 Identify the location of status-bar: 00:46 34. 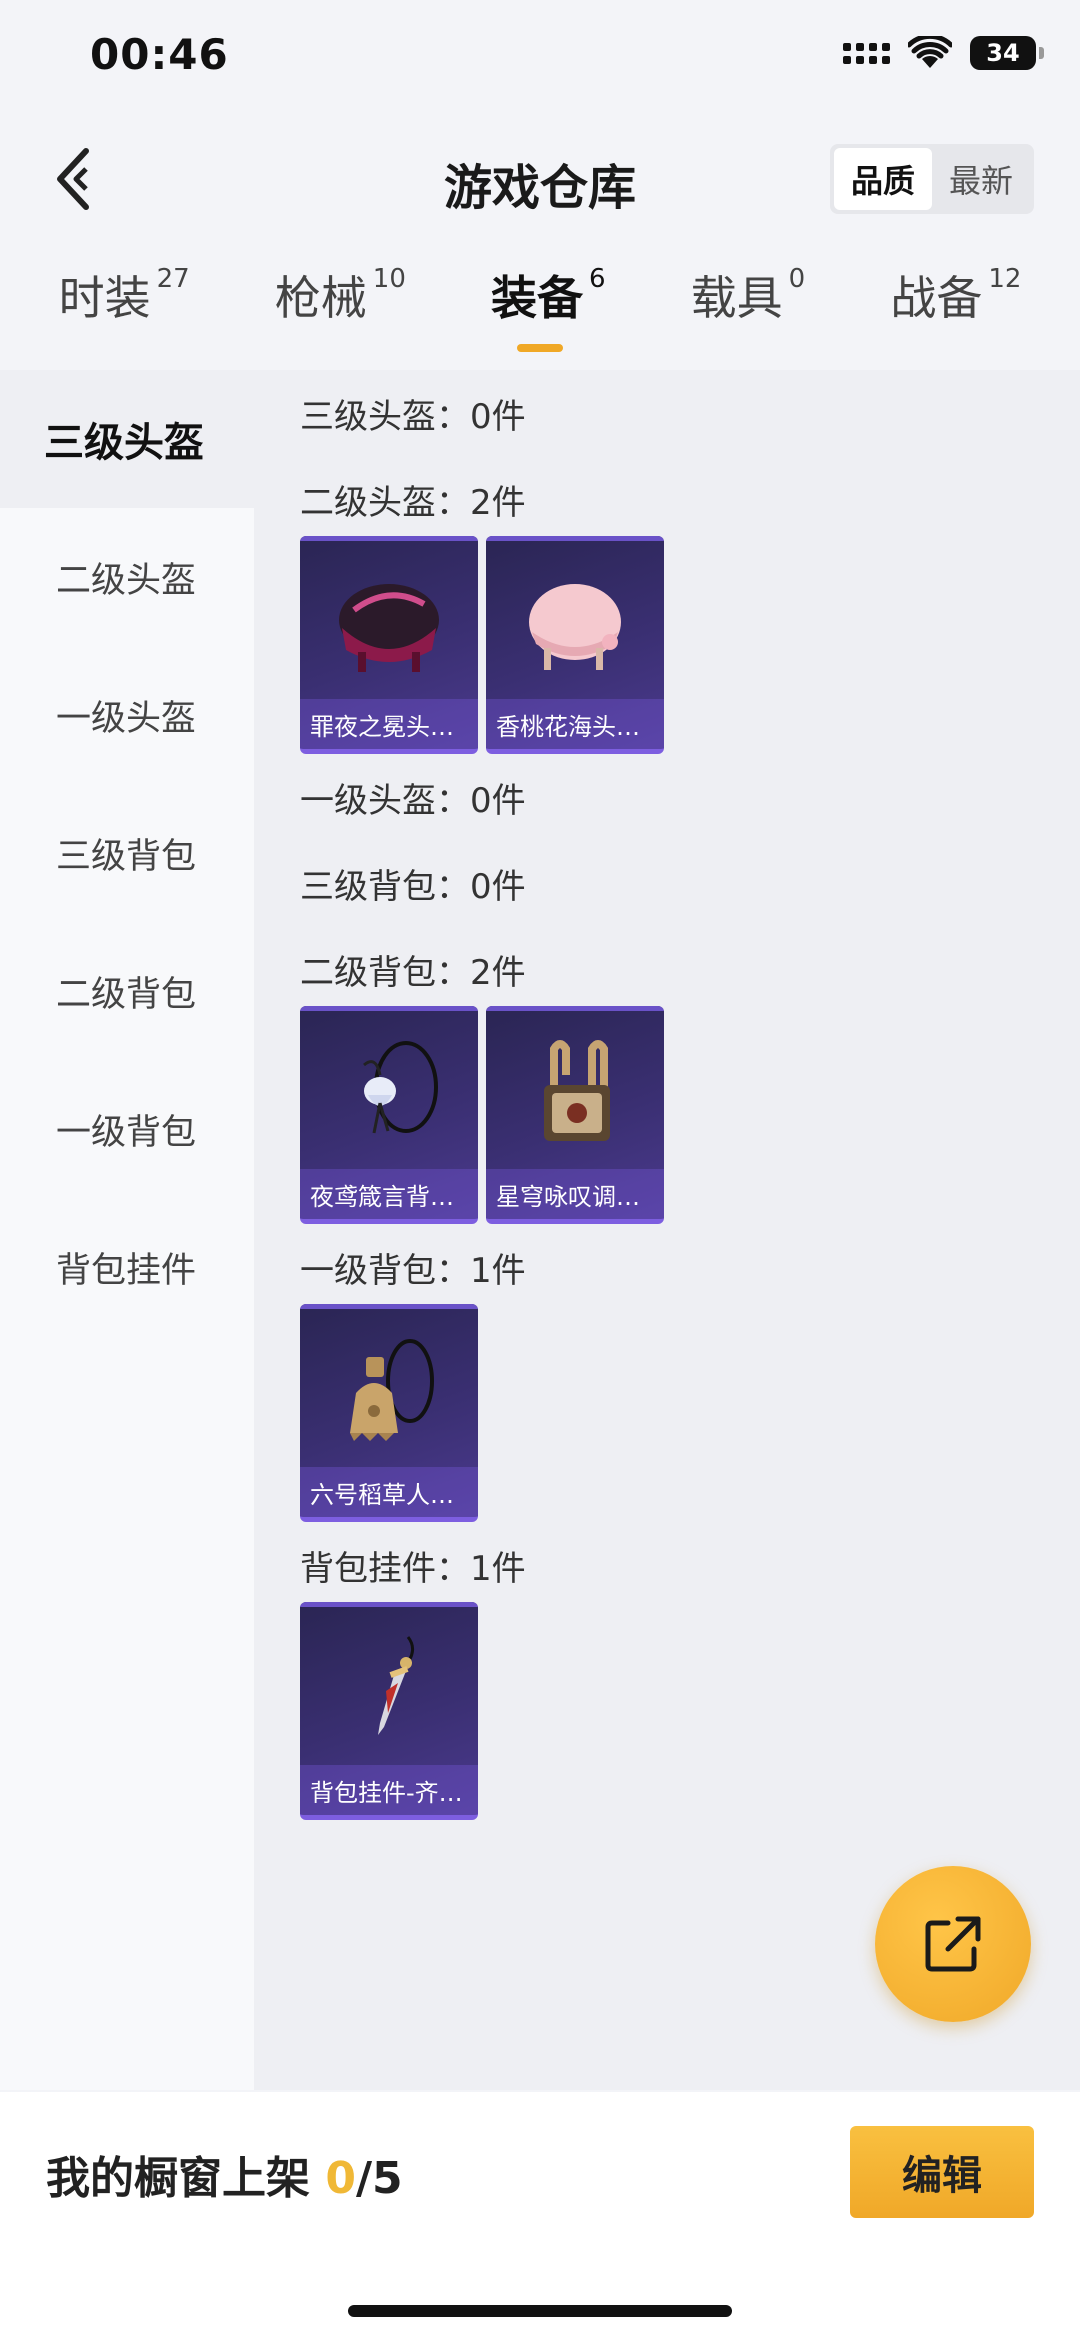
(540, 60).